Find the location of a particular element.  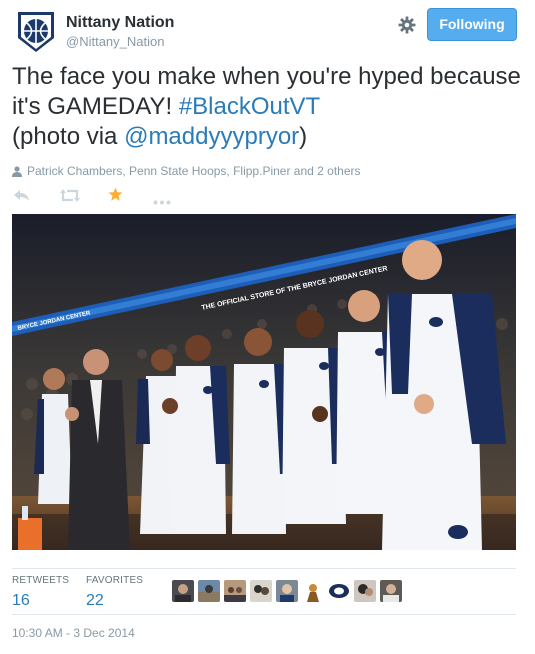

stats-bottom-divider is located at coordinates (264, 614).